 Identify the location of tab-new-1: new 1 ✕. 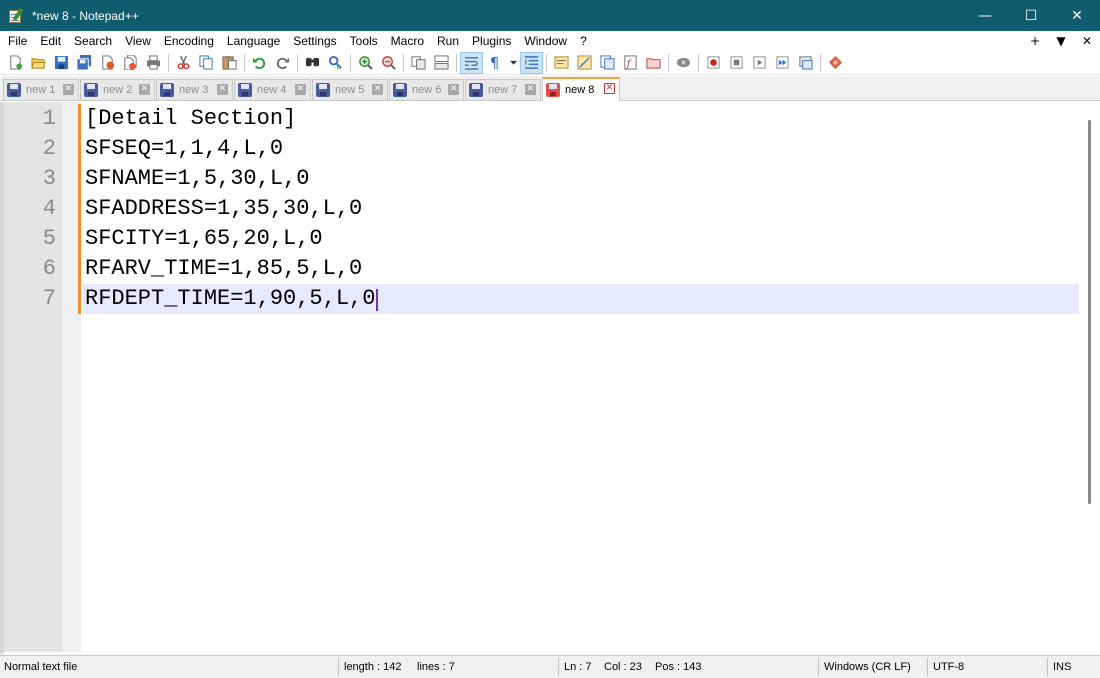
(41, 89).